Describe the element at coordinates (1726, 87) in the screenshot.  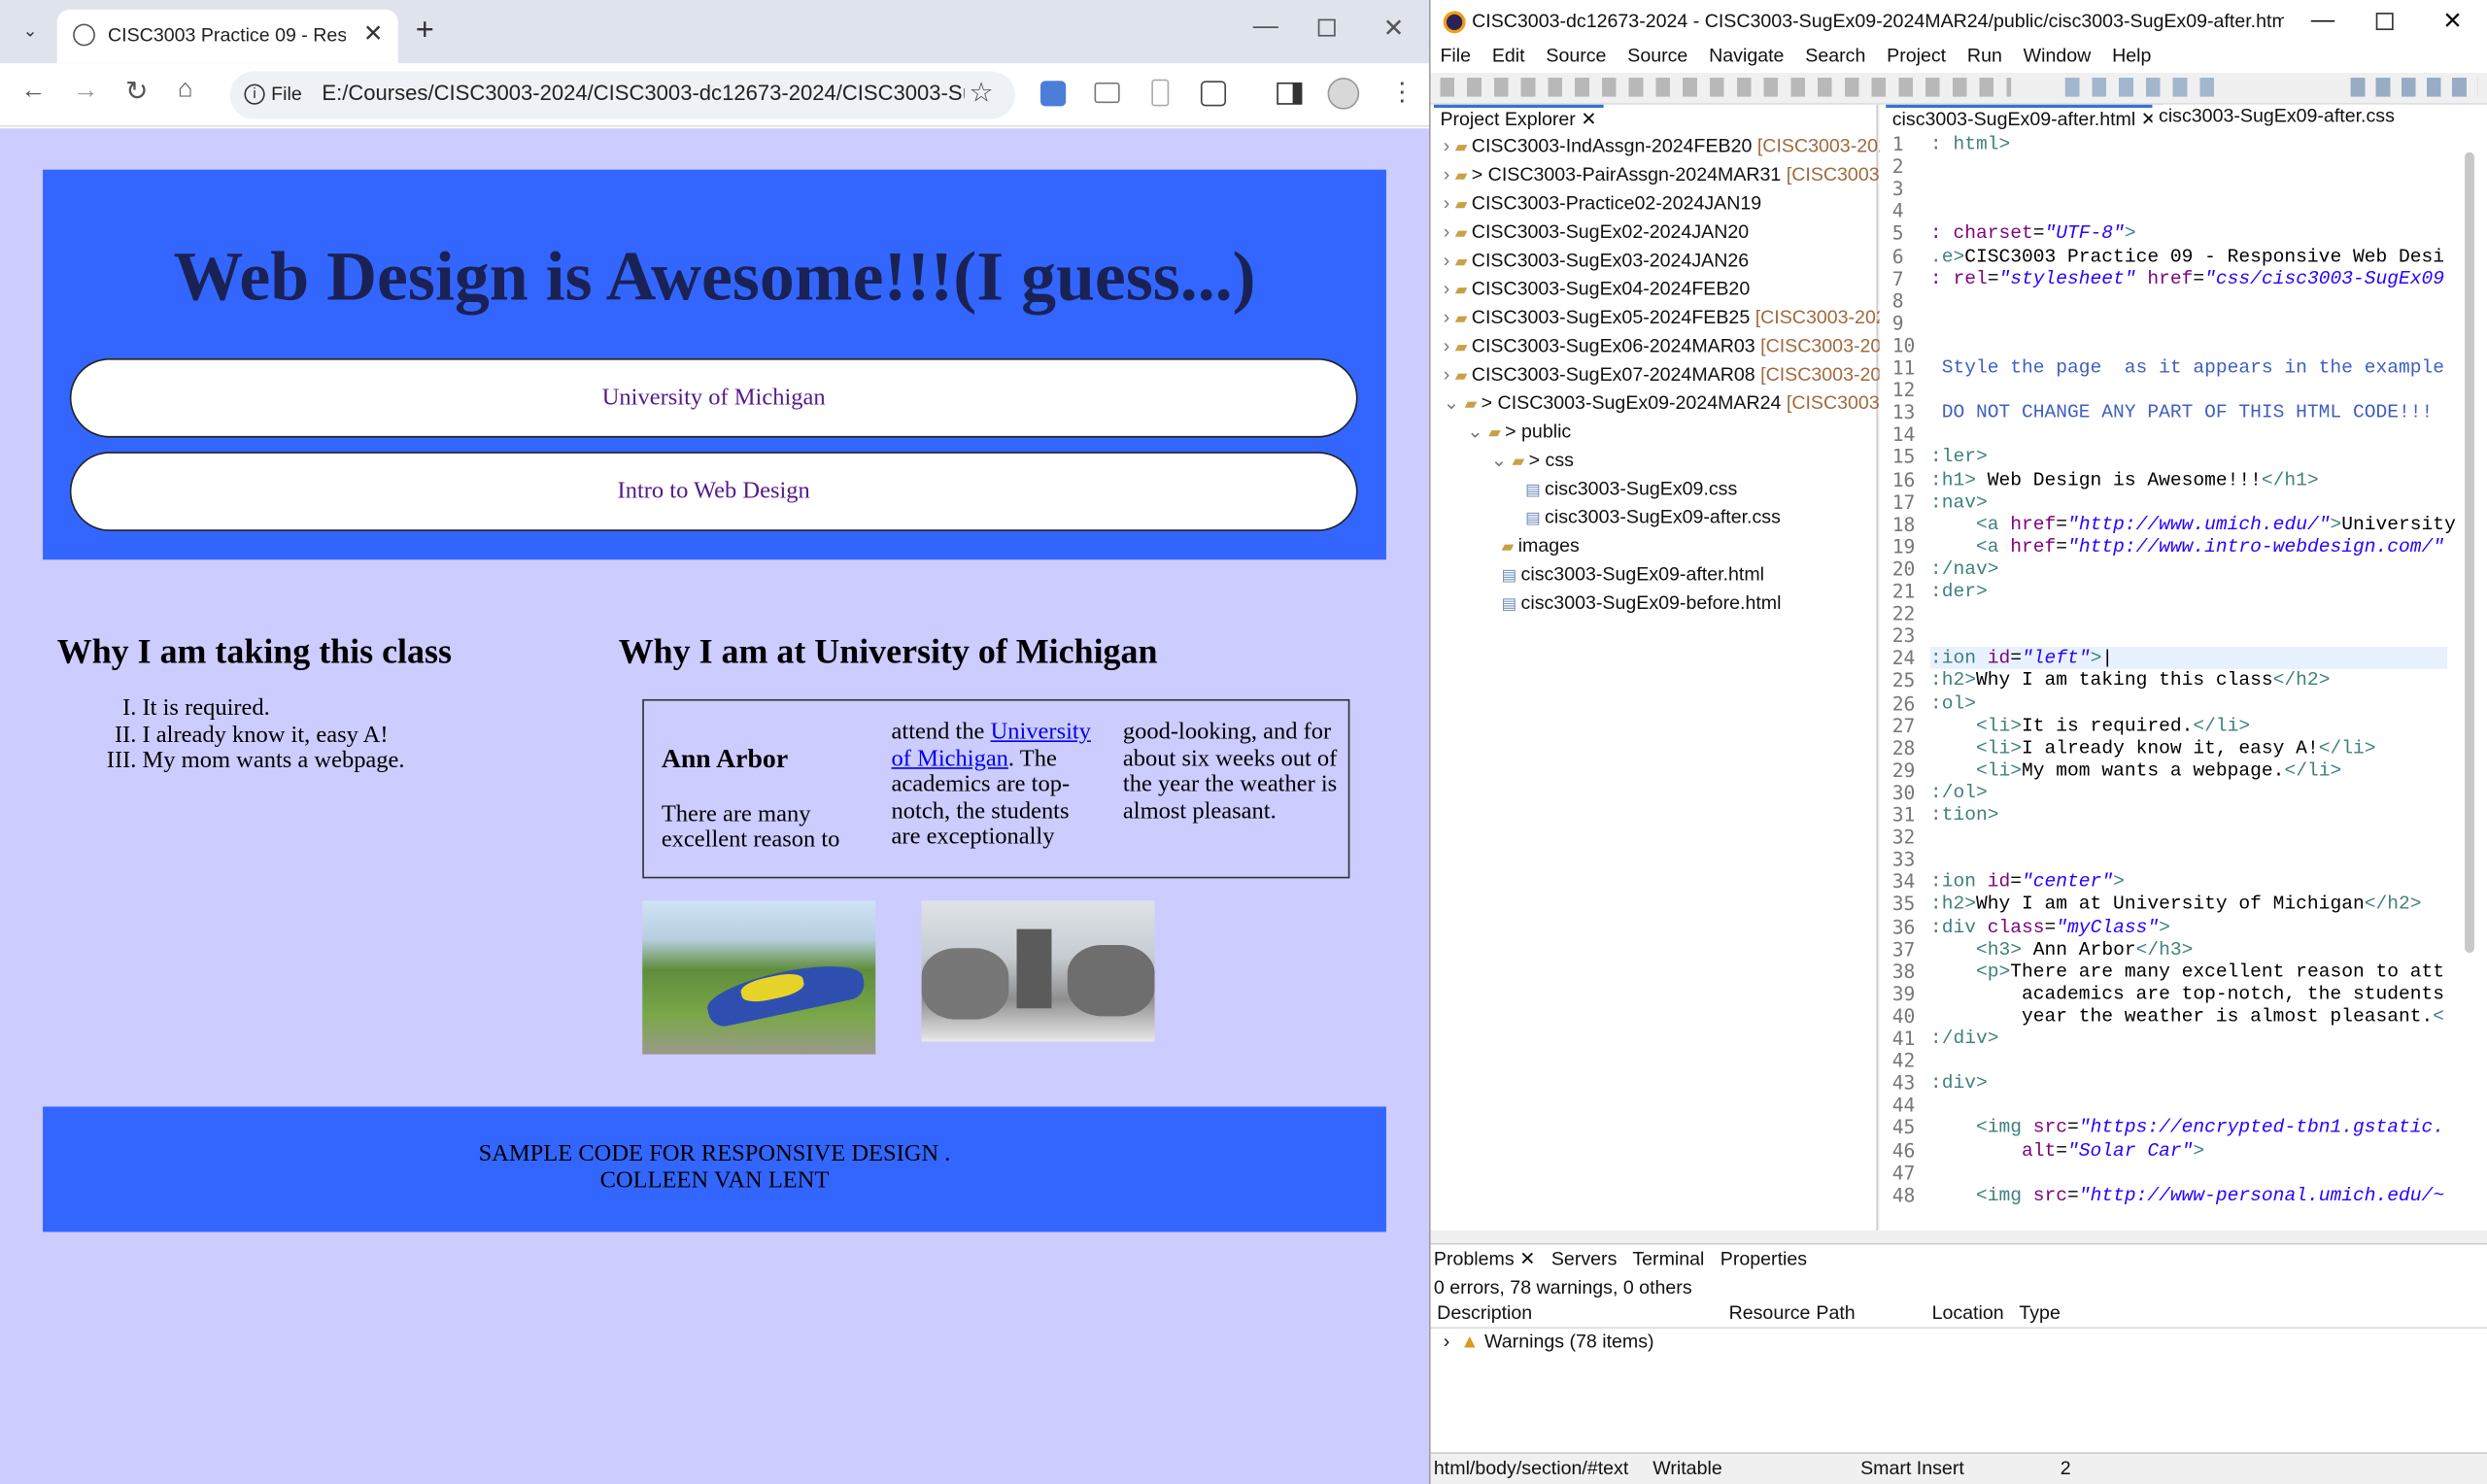
I see `toolbar-icons` at that location.